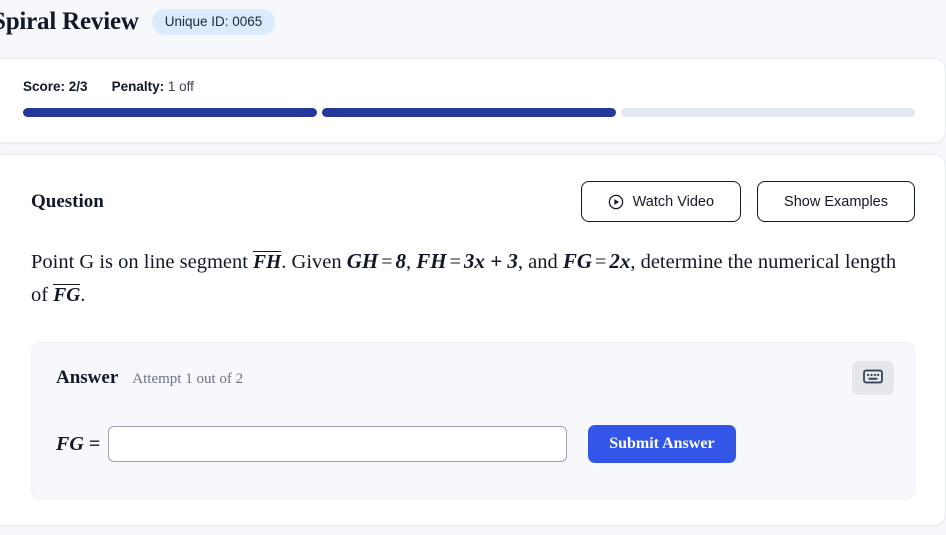 The height and width of the screenshot is (535, 946). What do you see at coordinates (267, 262) in the screenshot?
I see `segment-fh: FH` at bounding box center [267, 262].